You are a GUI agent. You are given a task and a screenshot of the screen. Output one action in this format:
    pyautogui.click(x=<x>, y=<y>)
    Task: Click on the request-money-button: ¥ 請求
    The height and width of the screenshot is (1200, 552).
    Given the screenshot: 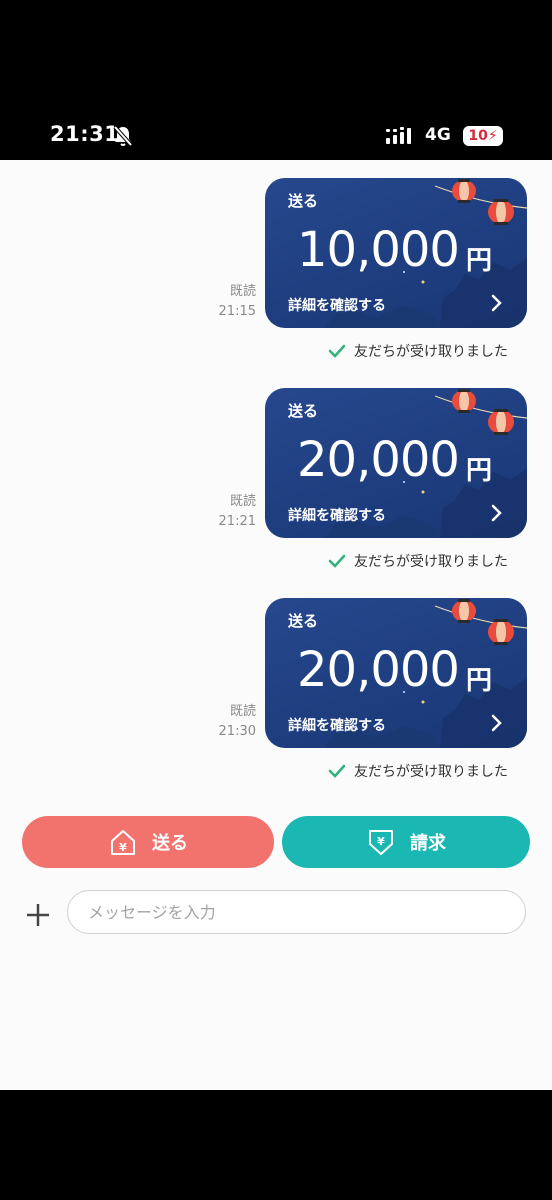 What is the action you would take?
    pyautogui.click(x=406, y=842)
    